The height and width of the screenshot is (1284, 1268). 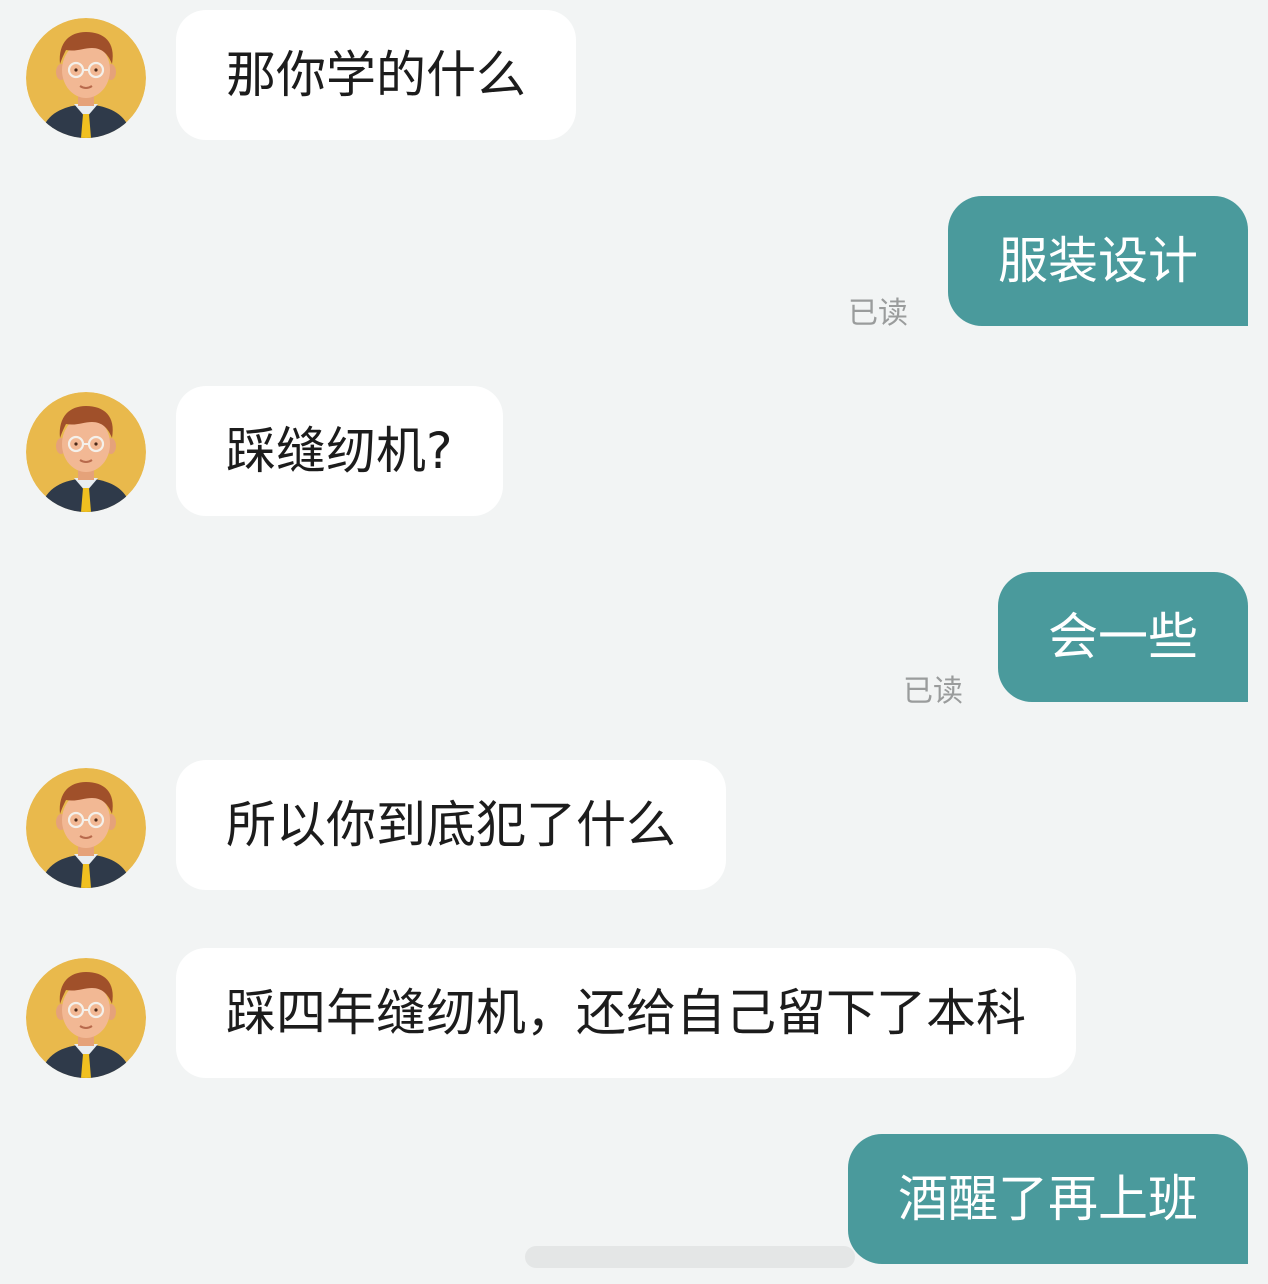 What do you see at coordinates (1123, 637) in the screenshot?
I see `outgoing-message-bubble: 会一些` at bounding box center [1123, 637].